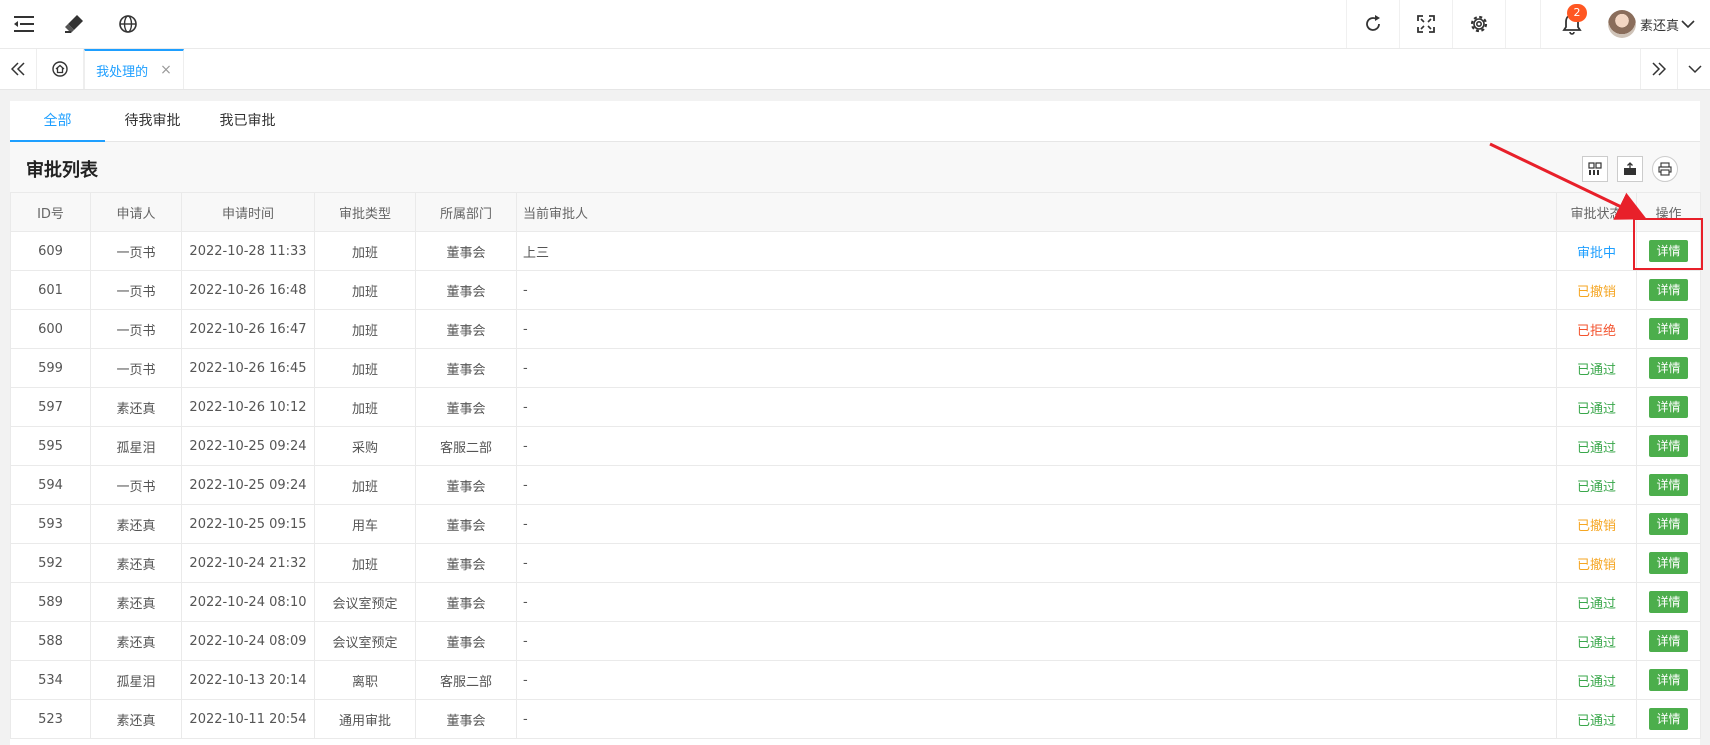 The height and width of the screenshot is (745, 1710). What do you see at coordinates (1571, 24) in the screenshot?
I see `notification-bell: 2` at bounding box center [1571, 24].